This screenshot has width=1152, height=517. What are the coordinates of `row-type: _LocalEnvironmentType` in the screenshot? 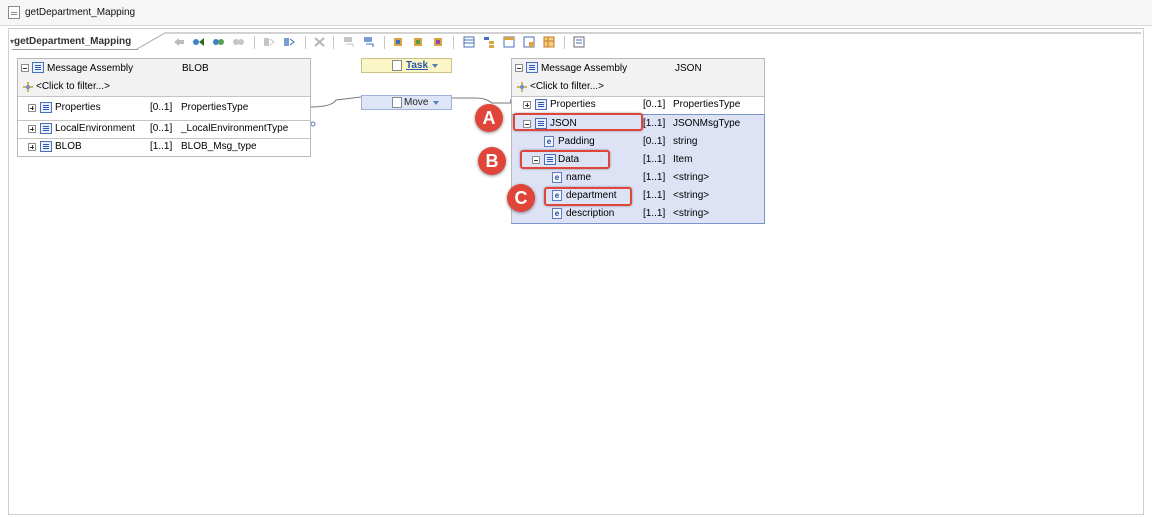 It's located at (235, 128).